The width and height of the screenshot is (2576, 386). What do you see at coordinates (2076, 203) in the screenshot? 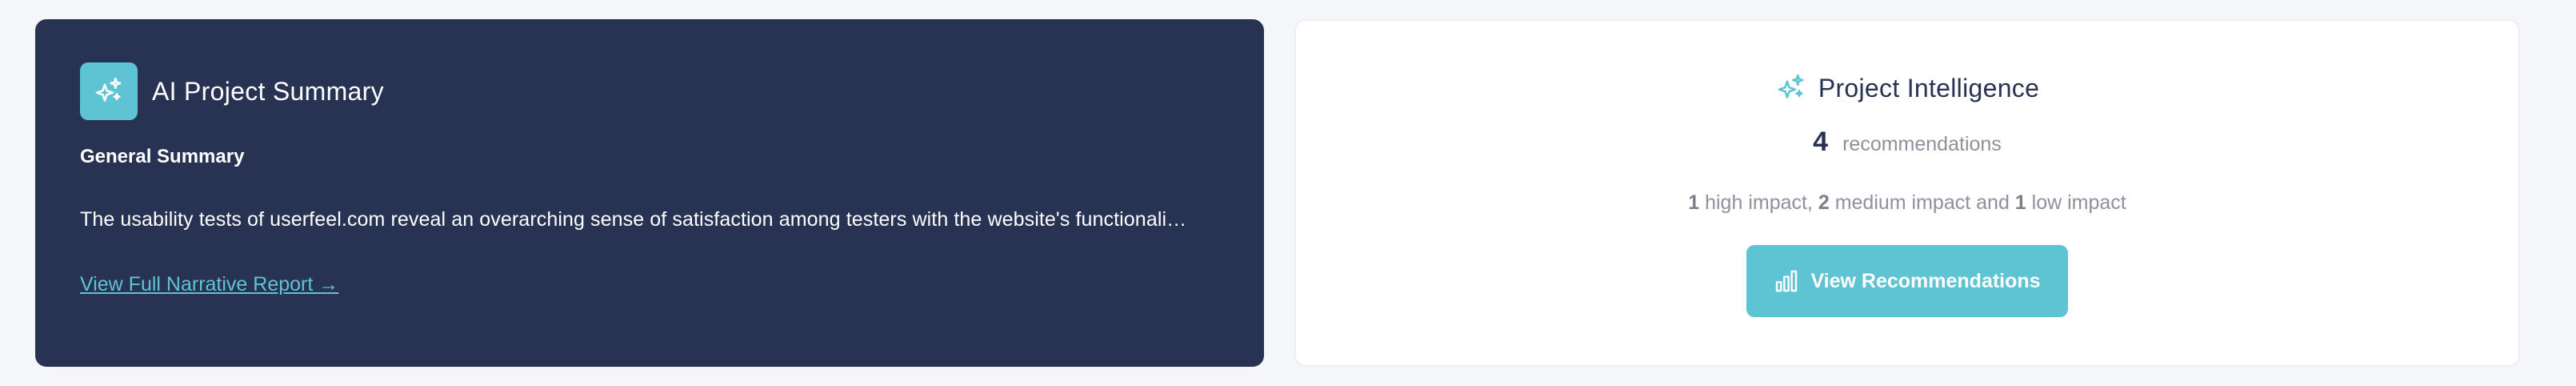
I see `low-impact-label: low impact` at bounding box center [2076, 203].